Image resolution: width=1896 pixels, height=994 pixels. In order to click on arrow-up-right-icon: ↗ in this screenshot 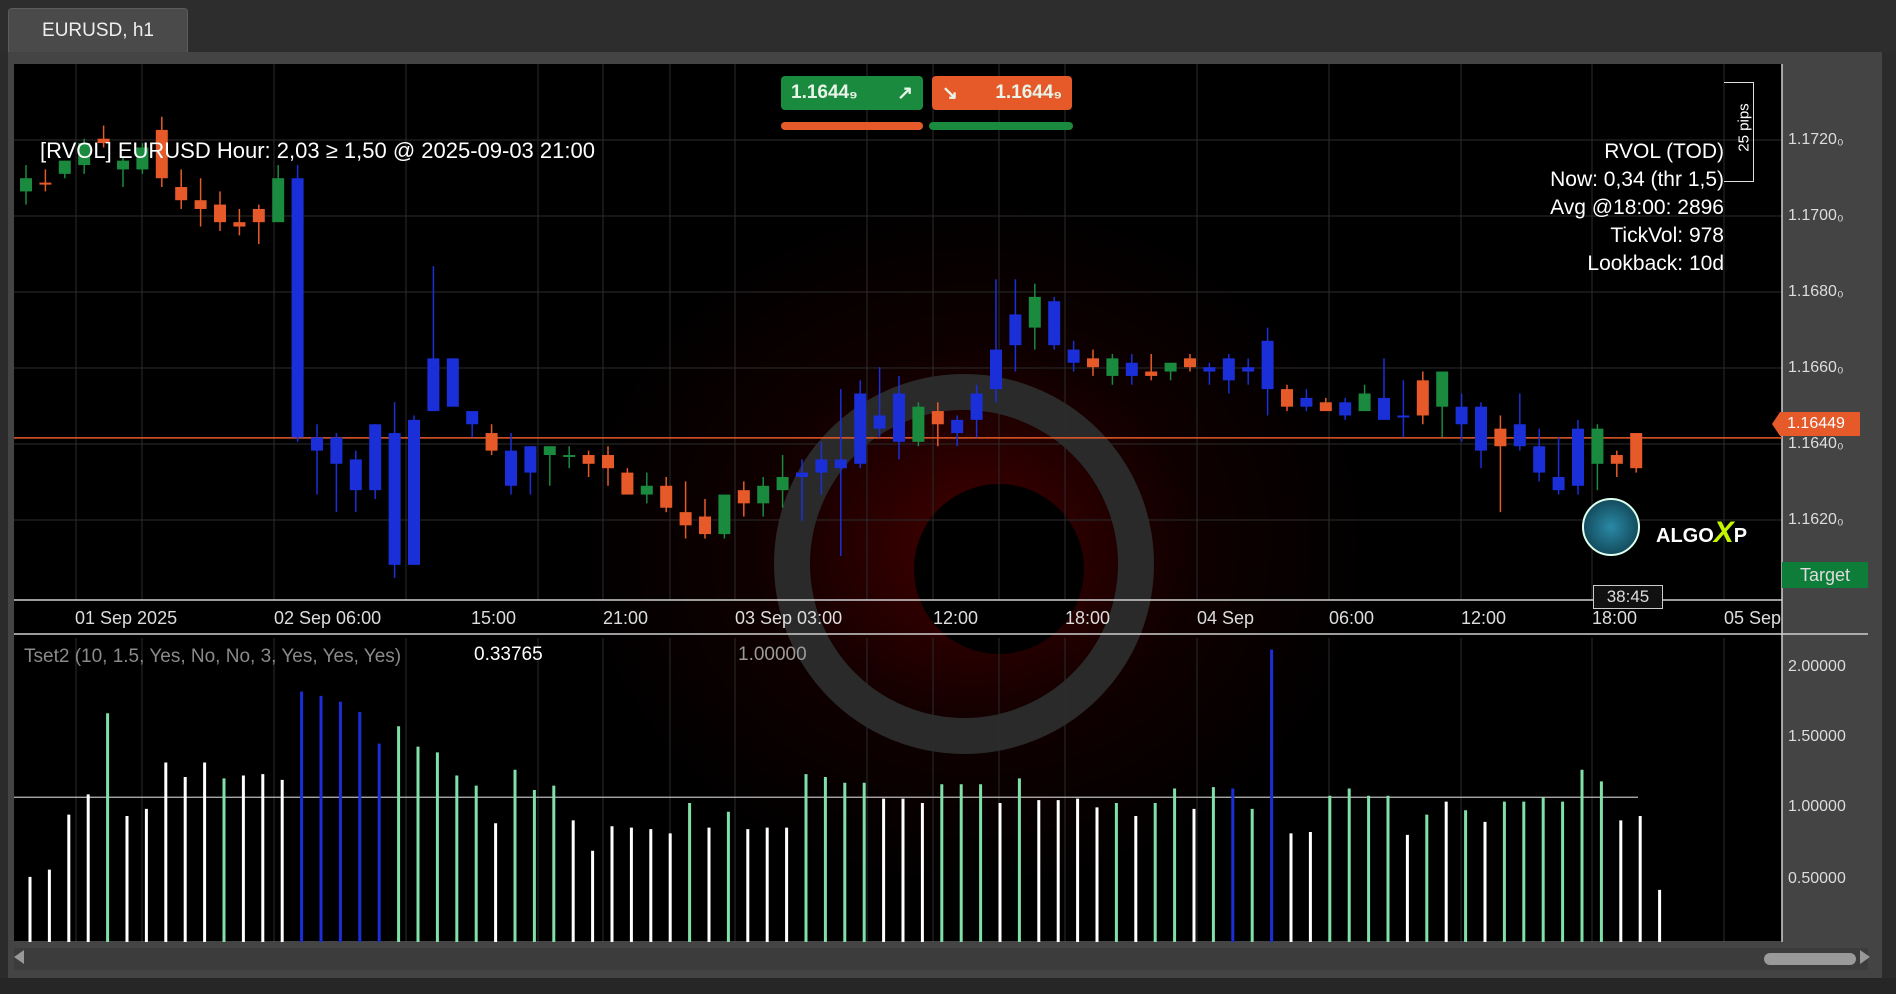, I will do `click(905, 93)`.